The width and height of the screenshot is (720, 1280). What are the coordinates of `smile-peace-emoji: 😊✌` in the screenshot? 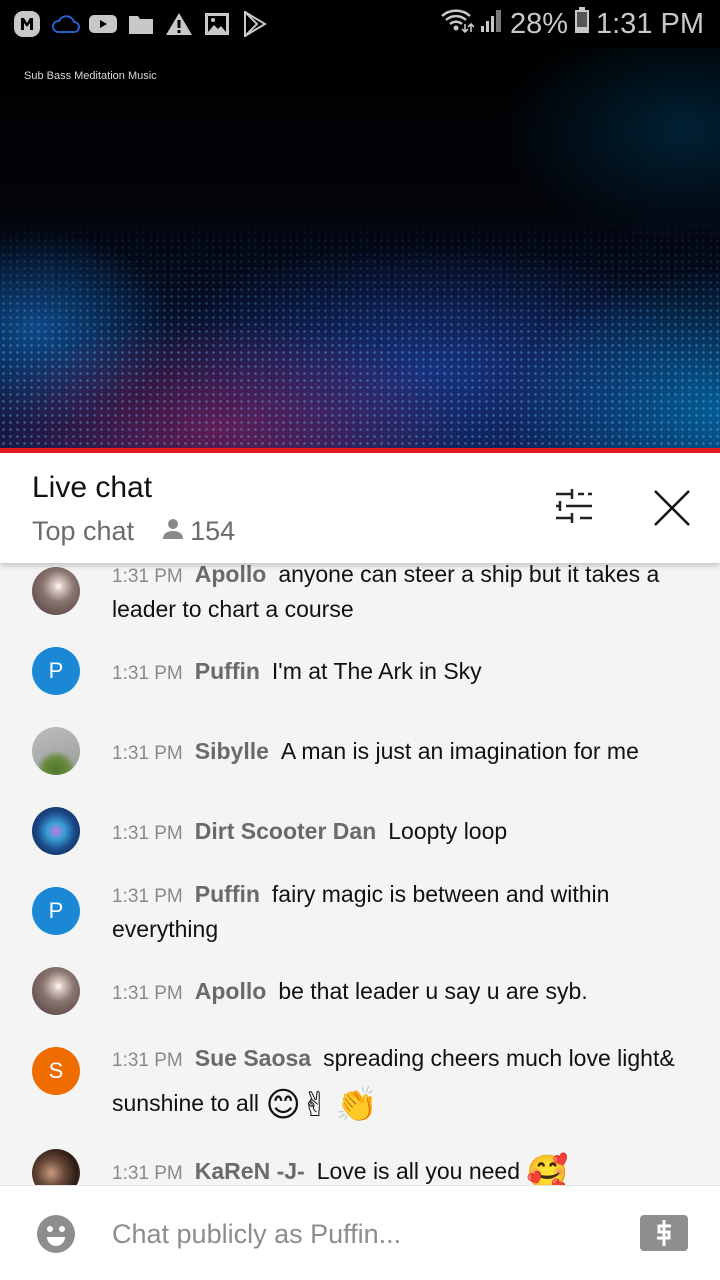 It's located at (297, 1104).